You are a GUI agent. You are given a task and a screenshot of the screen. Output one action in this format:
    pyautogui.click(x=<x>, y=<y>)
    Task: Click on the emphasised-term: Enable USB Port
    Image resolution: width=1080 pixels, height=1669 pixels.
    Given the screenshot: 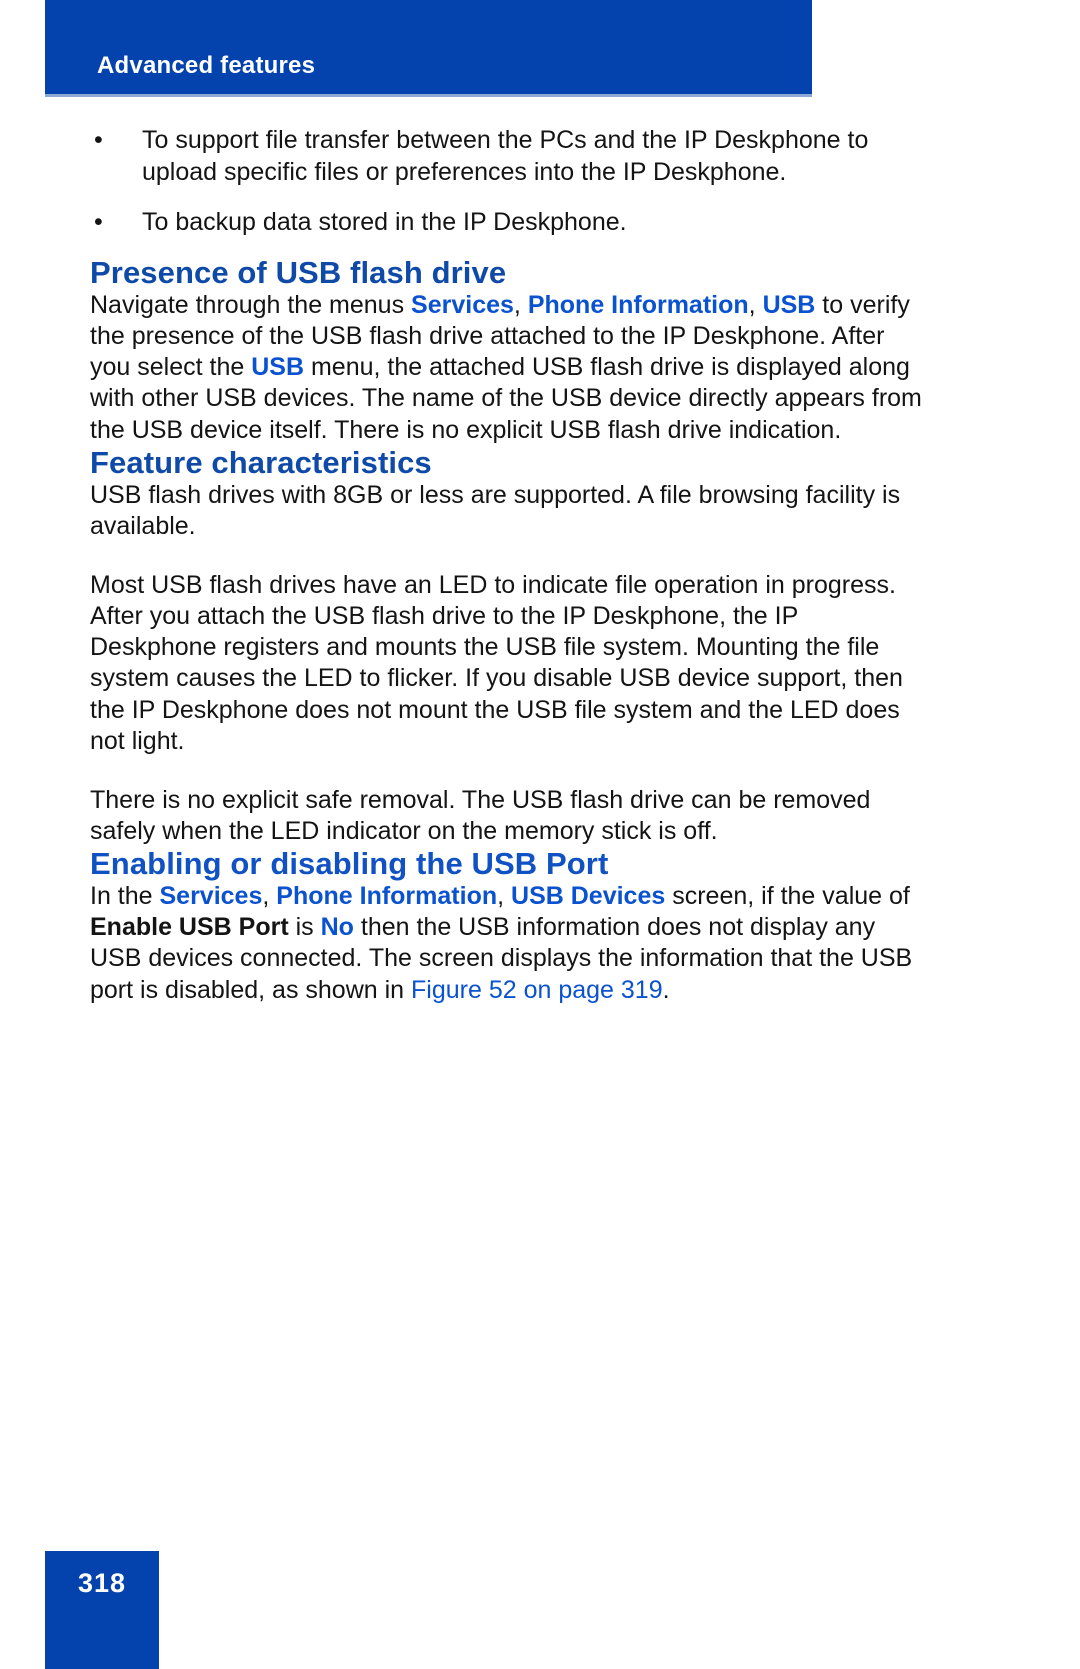 What is the action you would take?
    pyautogui.click(x=189, y=927)
    